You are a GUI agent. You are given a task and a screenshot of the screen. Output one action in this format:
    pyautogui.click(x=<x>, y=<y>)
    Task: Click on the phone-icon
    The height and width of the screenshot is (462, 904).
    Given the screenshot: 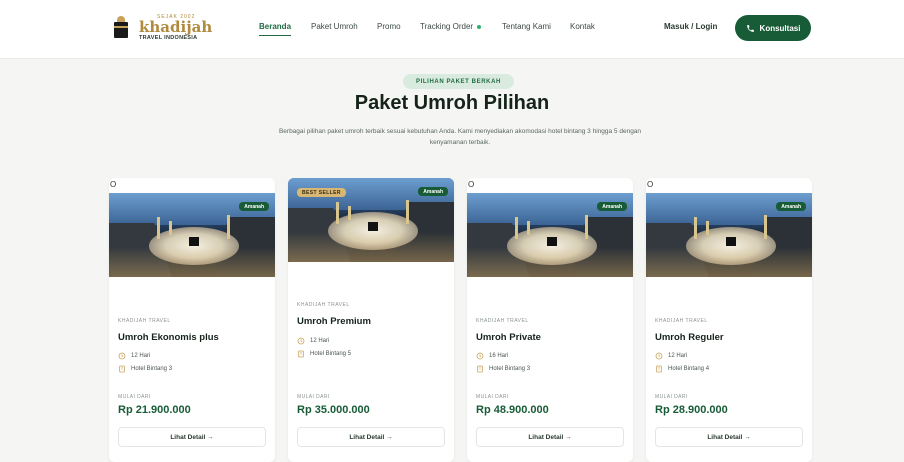 What is the action you would take?
    pyautogui.click(x=750, y=28)
    